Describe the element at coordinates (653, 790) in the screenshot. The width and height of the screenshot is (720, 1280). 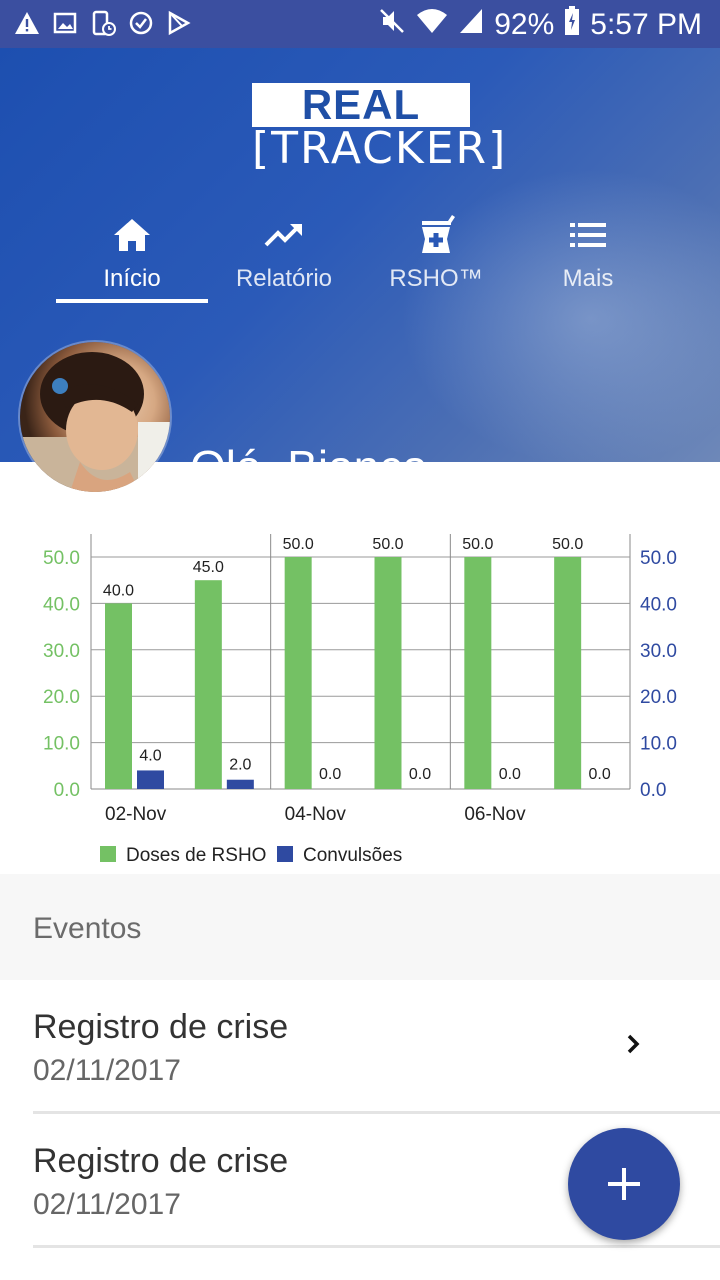
I see `right-axis-tick: 0.0` at that location.